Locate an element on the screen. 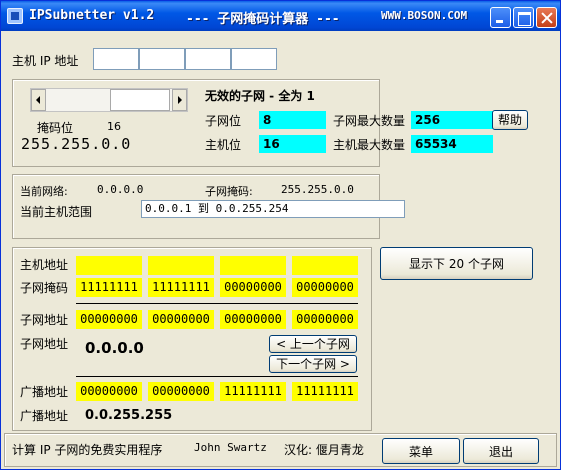 The width and height of the screenshot is (561, 470). mask-value: 255.255.0.0 is located at coordinates (76, 144).